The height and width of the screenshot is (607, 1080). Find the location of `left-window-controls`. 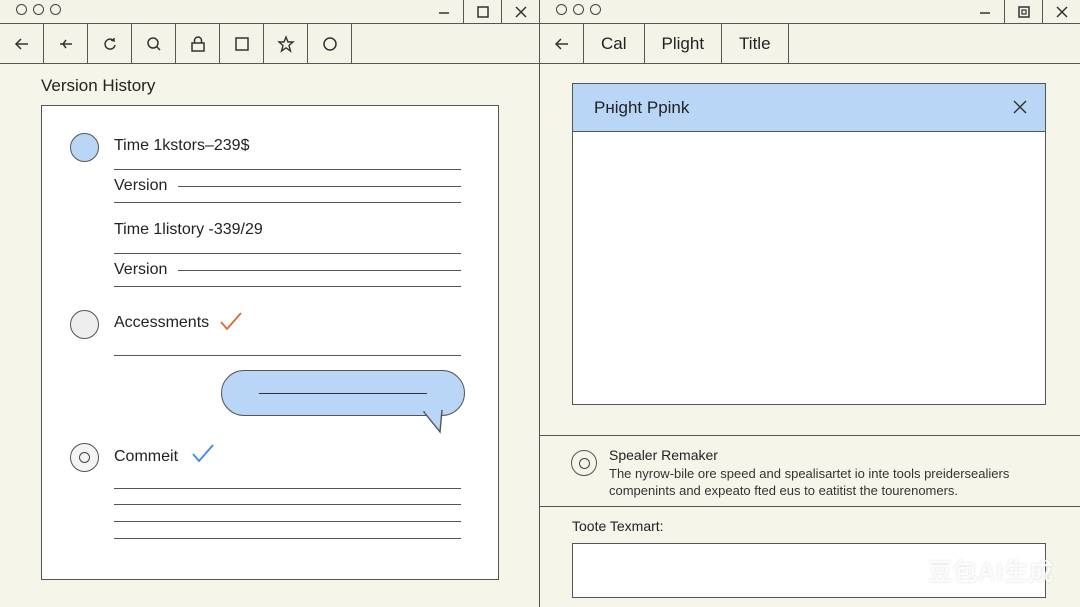

left-window-controls is located at coordinates (482, 11).